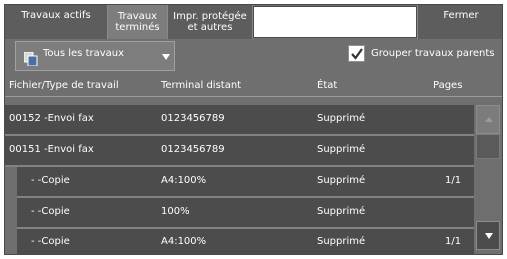 This screenshot has height=259, width=507. What do you see at coordinates (175, 211) in the screenshot?
I see `cell-remote-terminal: 100%` at bounding box center [175, 211].